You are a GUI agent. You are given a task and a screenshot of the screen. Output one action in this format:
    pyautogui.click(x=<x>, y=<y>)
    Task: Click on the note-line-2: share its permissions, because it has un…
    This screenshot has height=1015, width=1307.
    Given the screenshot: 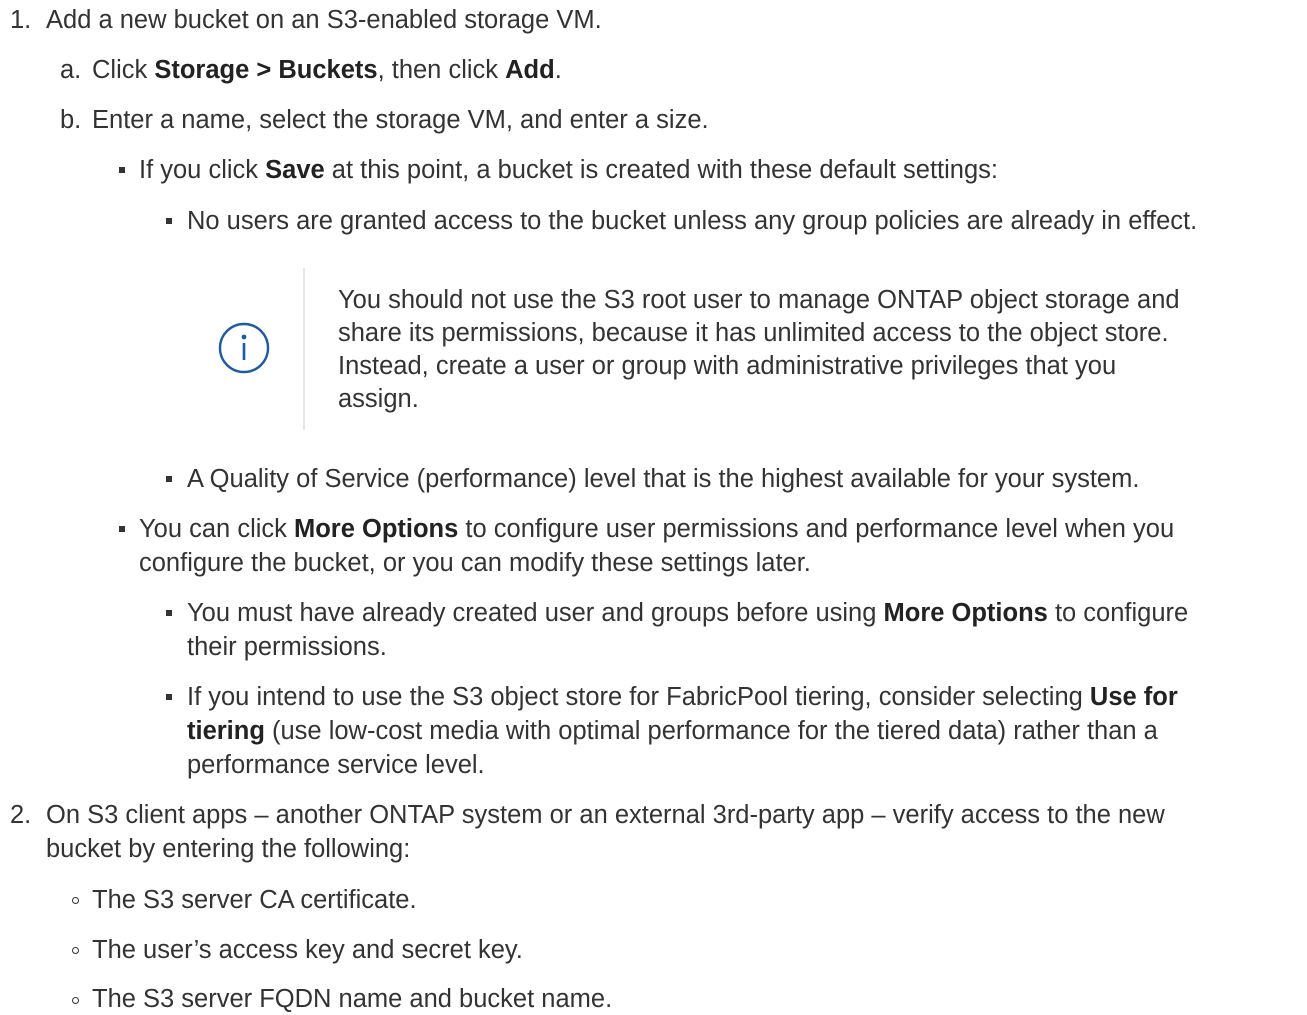 What is the action you would take?
    pyautogui.click(x=753, y=333)
    